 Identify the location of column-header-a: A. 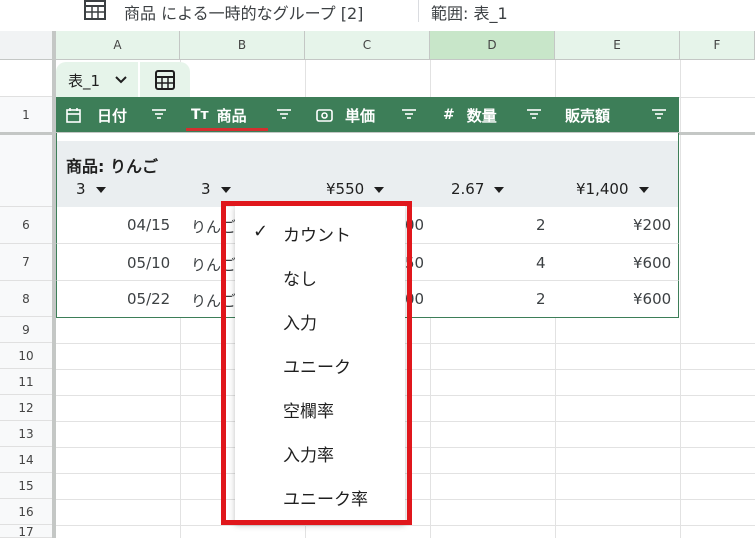
(118, 45).